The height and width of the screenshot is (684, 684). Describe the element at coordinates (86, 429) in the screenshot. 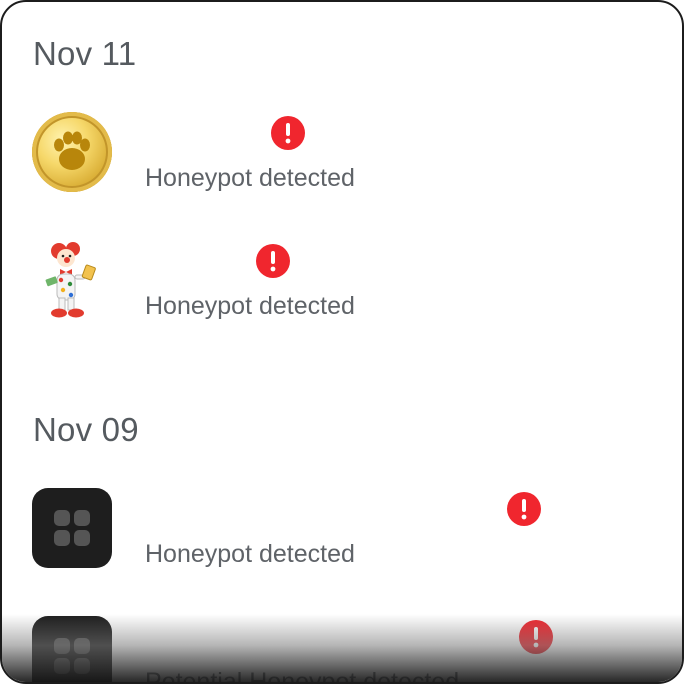

I see `date-header: Nov 09` at that location.